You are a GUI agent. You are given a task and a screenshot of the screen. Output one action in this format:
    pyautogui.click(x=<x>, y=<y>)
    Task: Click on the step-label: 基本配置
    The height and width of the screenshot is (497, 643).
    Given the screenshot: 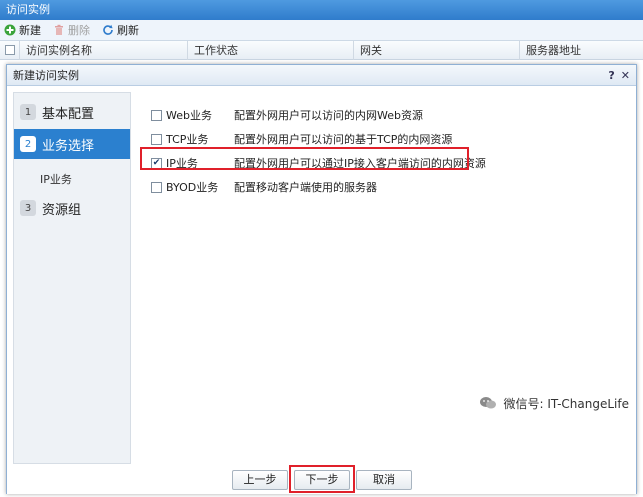 What is the action you would take?
    pyautogui.click(x=68, y=114)
    